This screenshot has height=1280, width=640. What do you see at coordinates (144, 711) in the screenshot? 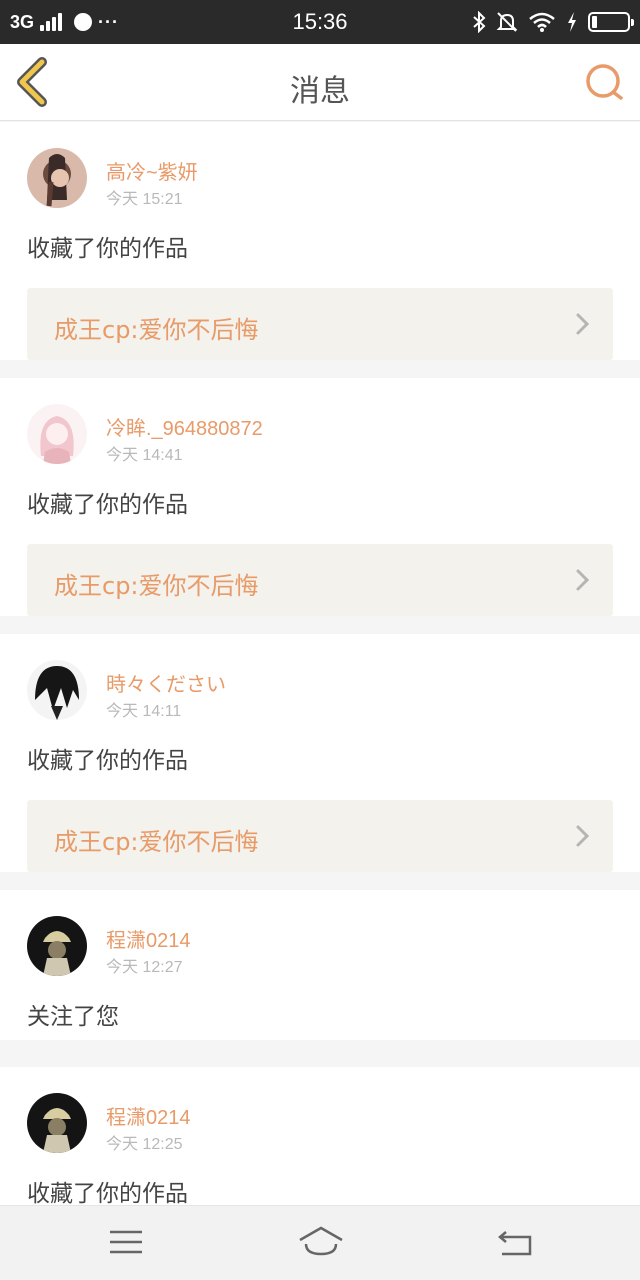
I see `message-time: 今天 14:11` at bounding box center [144, 711].